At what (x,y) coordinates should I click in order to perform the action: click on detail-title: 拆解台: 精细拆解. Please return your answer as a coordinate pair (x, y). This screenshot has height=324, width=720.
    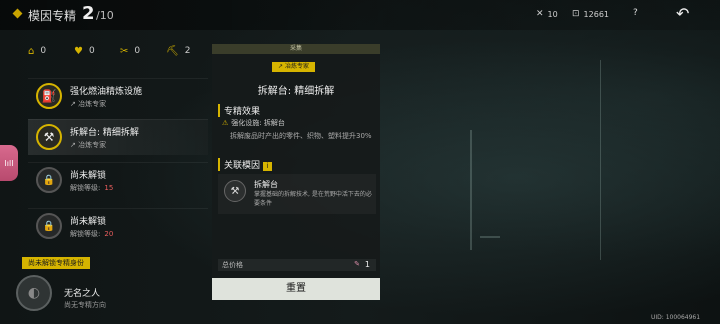
    Looking at the image, I should click on (296, 91).